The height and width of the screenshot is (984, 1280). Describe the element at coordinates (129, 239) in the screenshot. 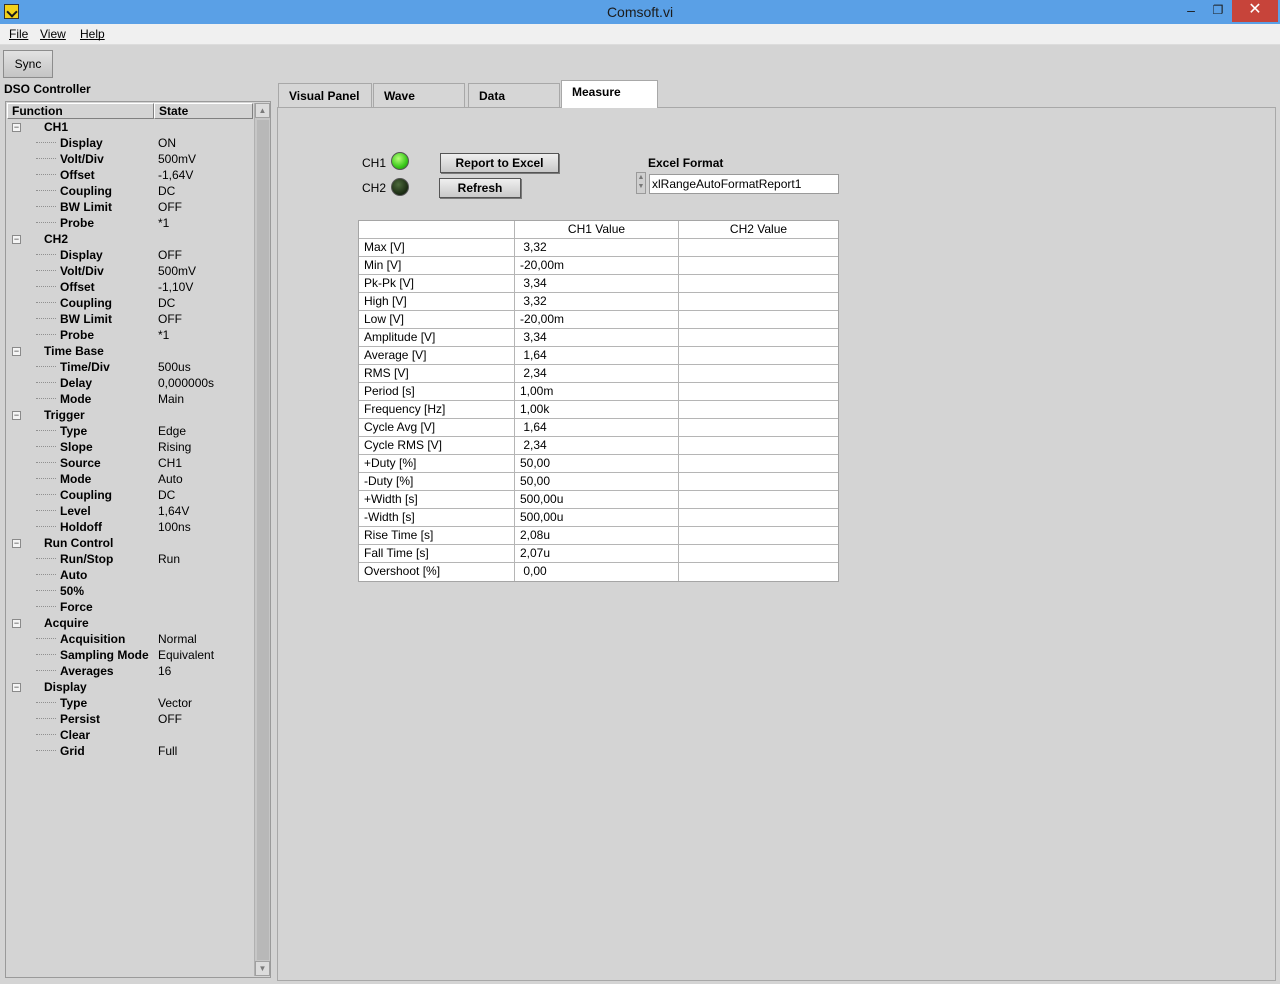

I see `tree-group-row: − CH2` at that location.